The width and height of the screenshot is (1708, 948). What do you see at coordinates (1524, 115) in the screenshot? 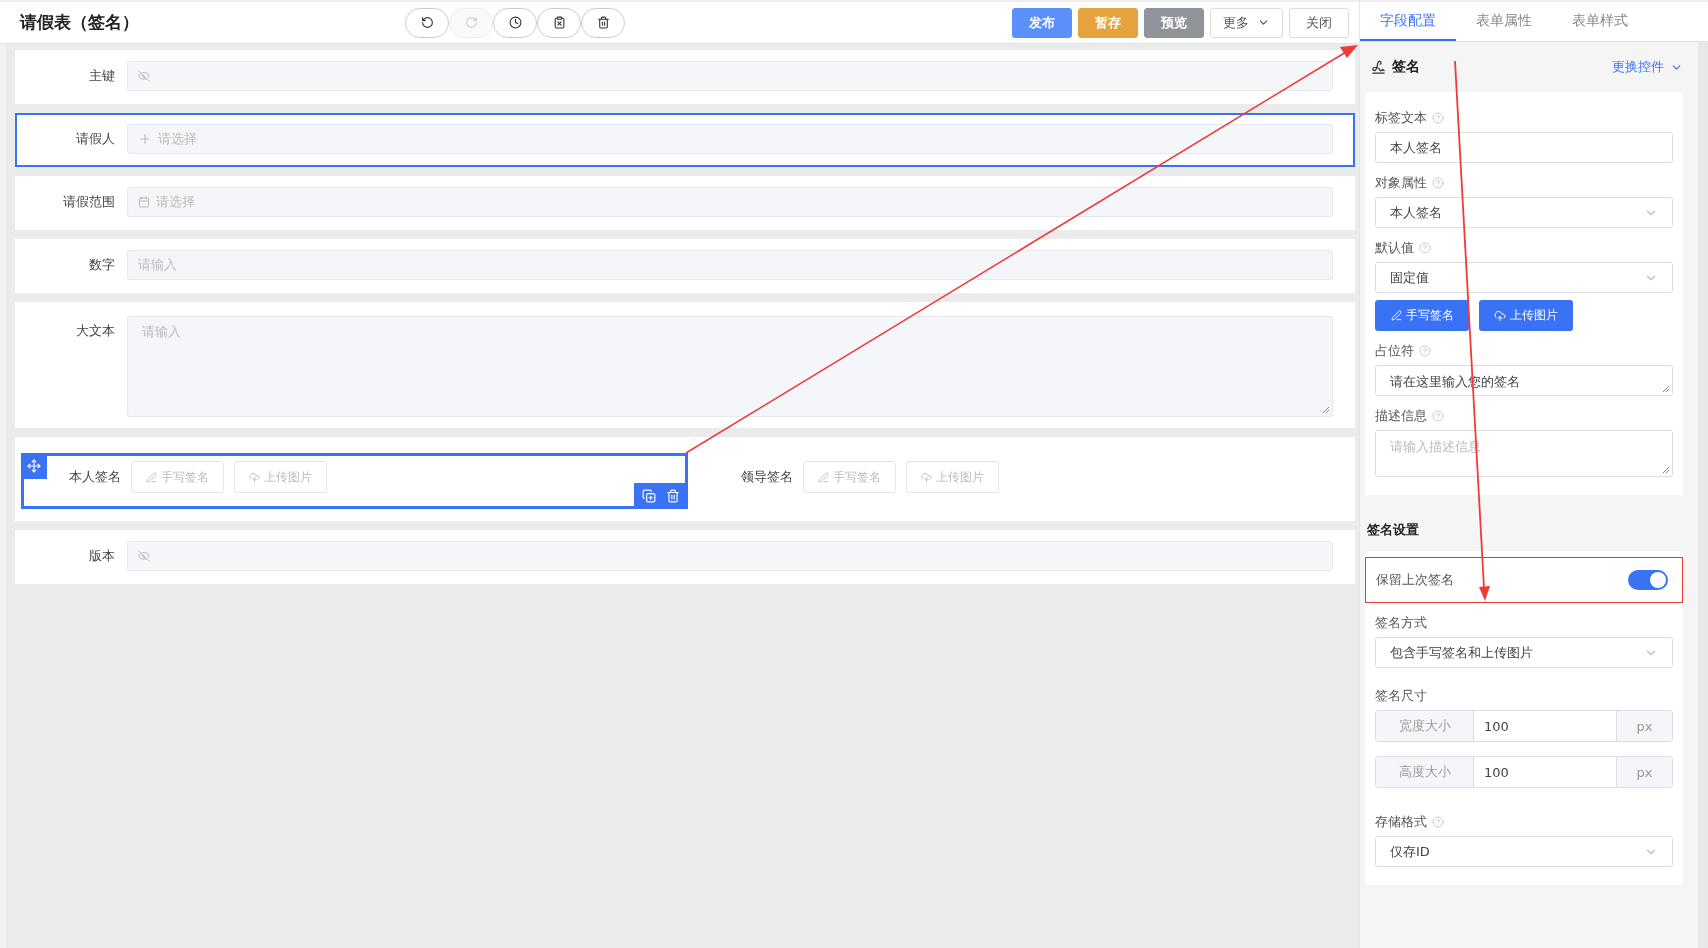
I see `field-label: 标签文本` at bounding box center [1524, 115].